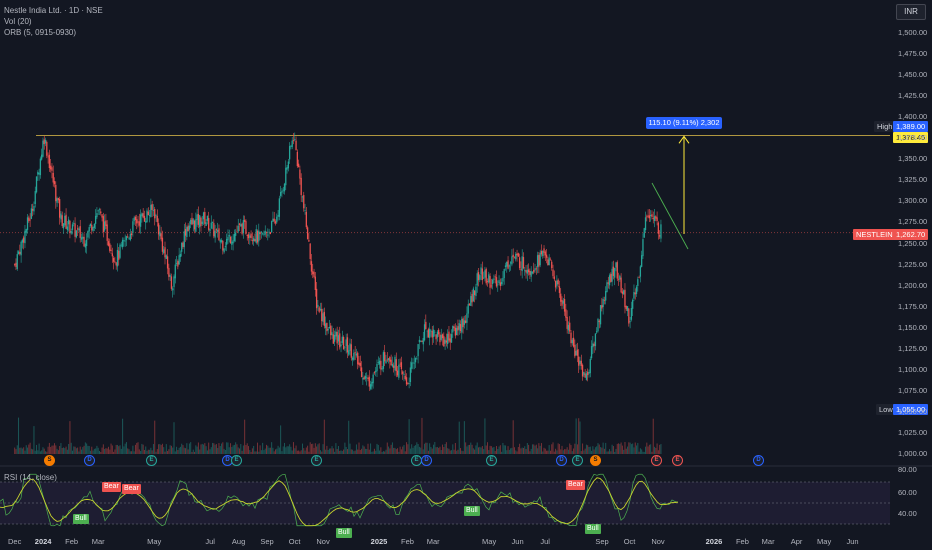 This screenshot has width=932, height=550. What do you see at coordinates (30, 477) in the screenshot?
I see `rsi-legend: RSI (14, close)` at bounding box center [30, 477].